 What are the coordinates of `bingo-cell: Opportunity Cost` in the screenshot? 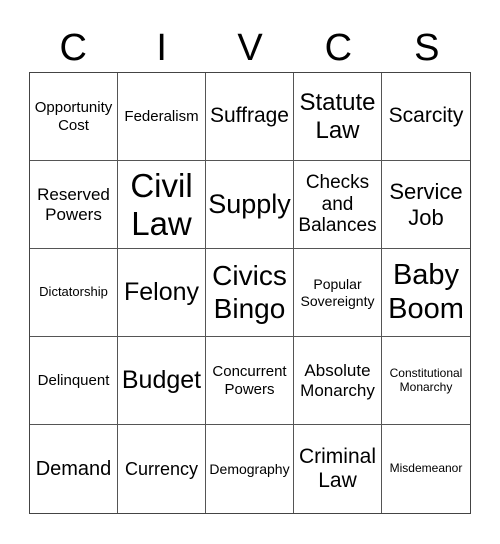 It's located at (74, 117).